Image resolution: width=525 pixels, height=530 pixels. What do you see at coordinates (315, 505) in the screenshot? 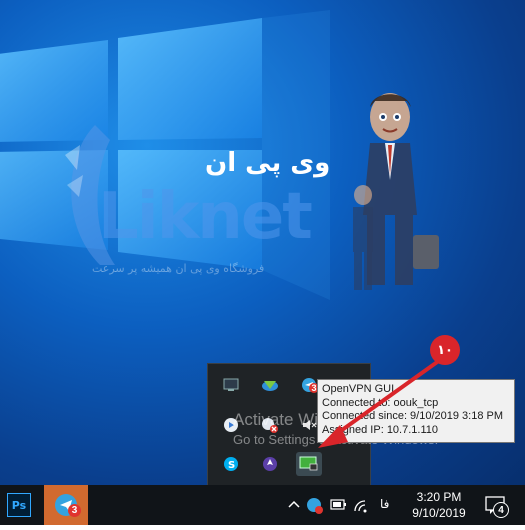
I see `tray-telegram-icon` at bounding box center [315, 505].